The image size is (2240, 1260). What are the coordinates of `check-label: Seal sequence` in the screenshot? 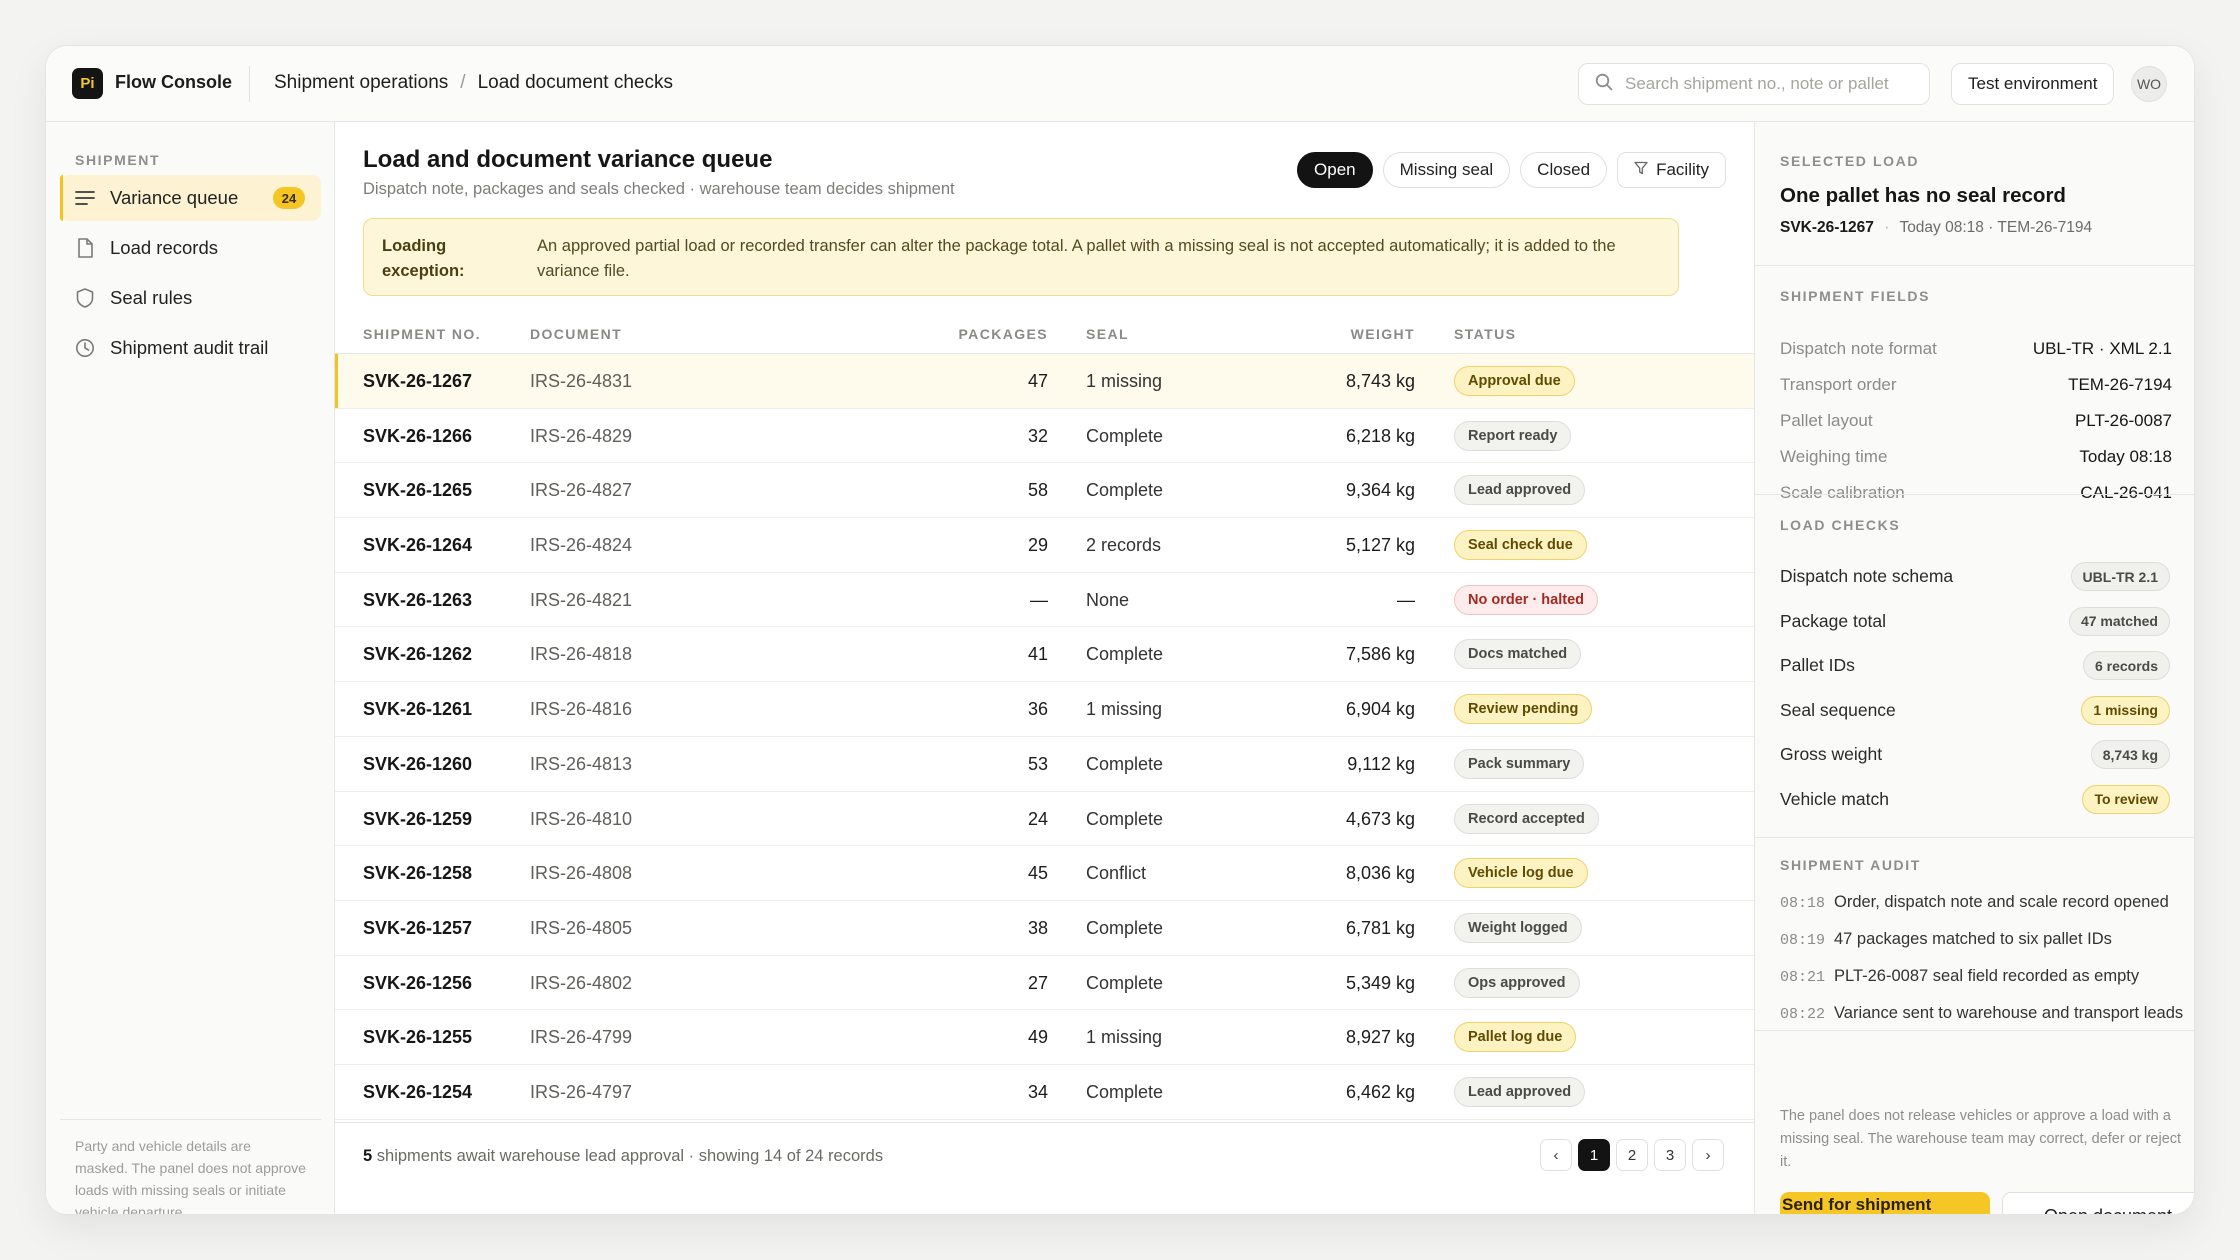 It's located at (1838, 709).